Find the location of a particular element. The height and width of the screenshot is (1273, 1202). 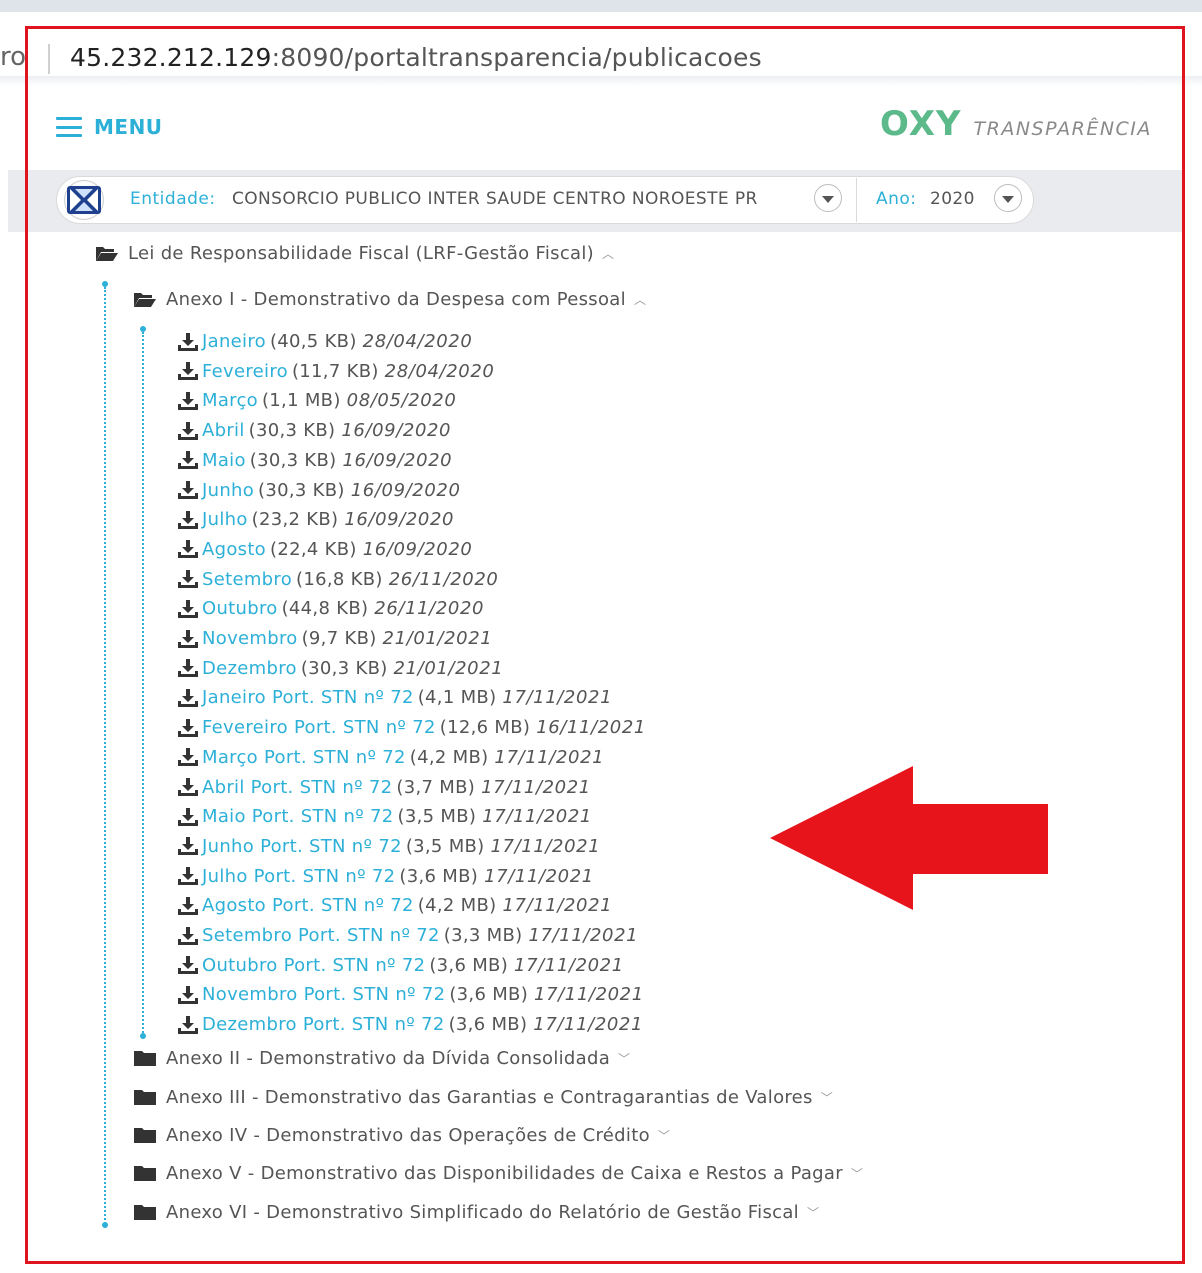

file-row: Maio Port. STN nº 72 (3,5 MB) 17/11/2021 is located at coordinates (385, 816).